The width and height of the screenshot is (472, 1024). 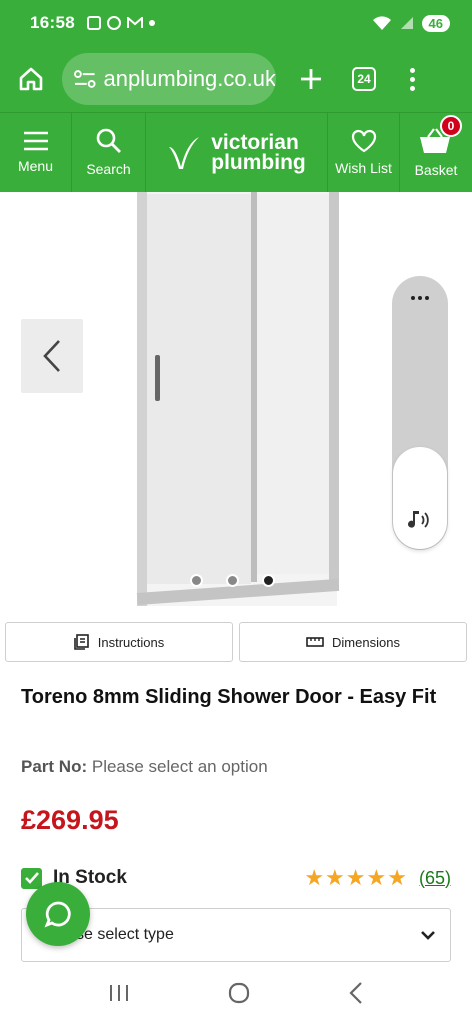 I want to click on battery-indicator: 46, so click(x=435, y=23).